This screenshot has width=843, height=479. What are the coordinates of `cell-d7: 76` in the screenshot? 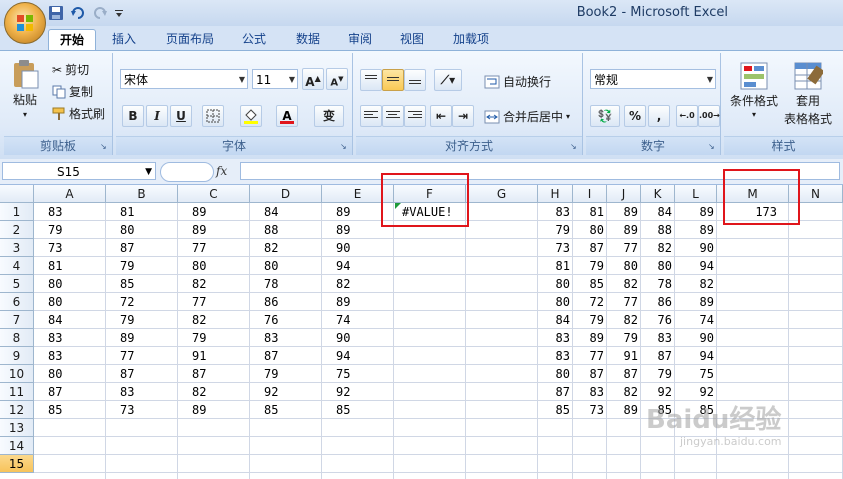 It's located at (286, 320).